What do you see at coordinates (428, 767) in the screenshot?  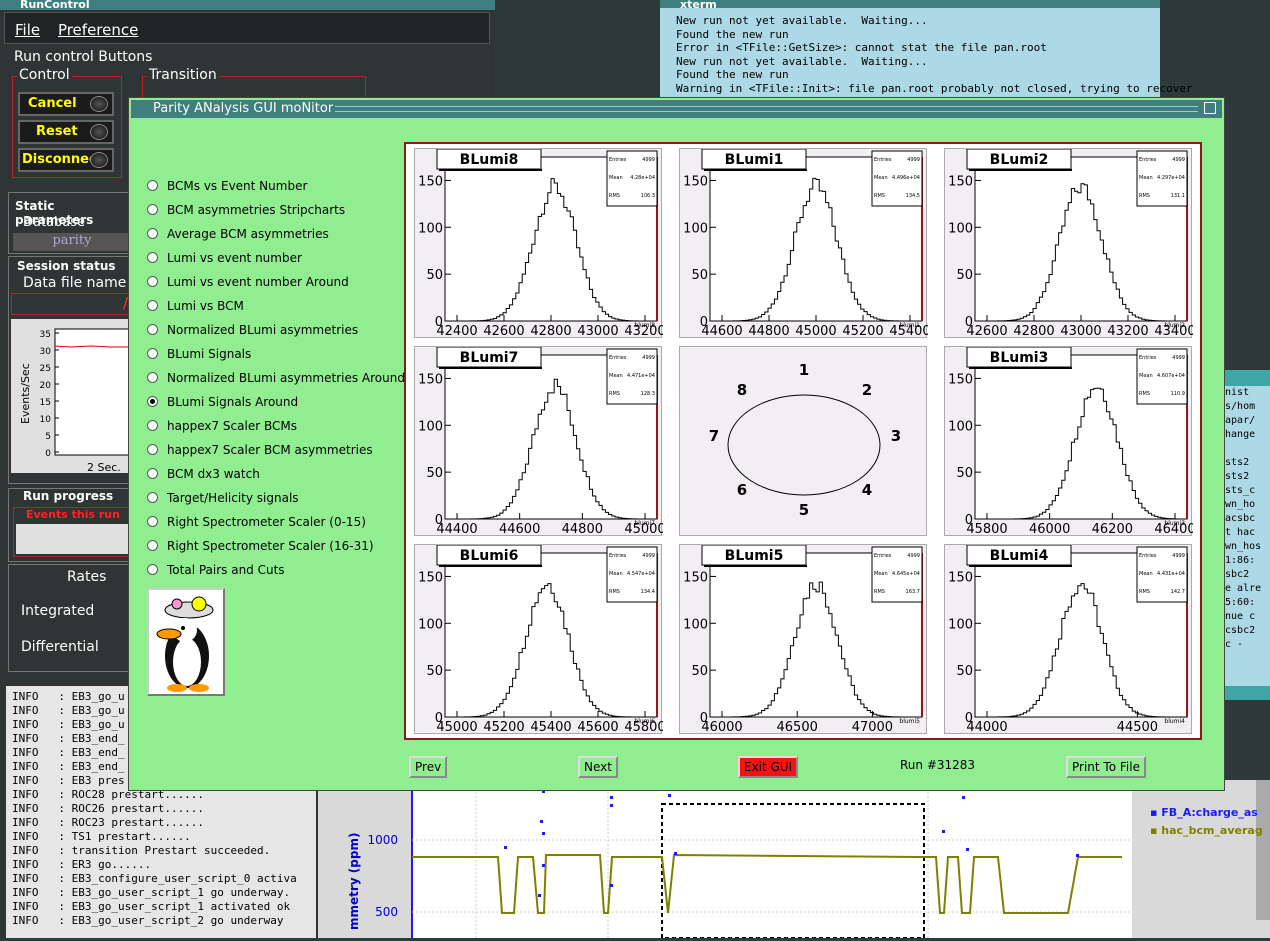 I see `prev-button: Prev` at bounding box center [428, 767].